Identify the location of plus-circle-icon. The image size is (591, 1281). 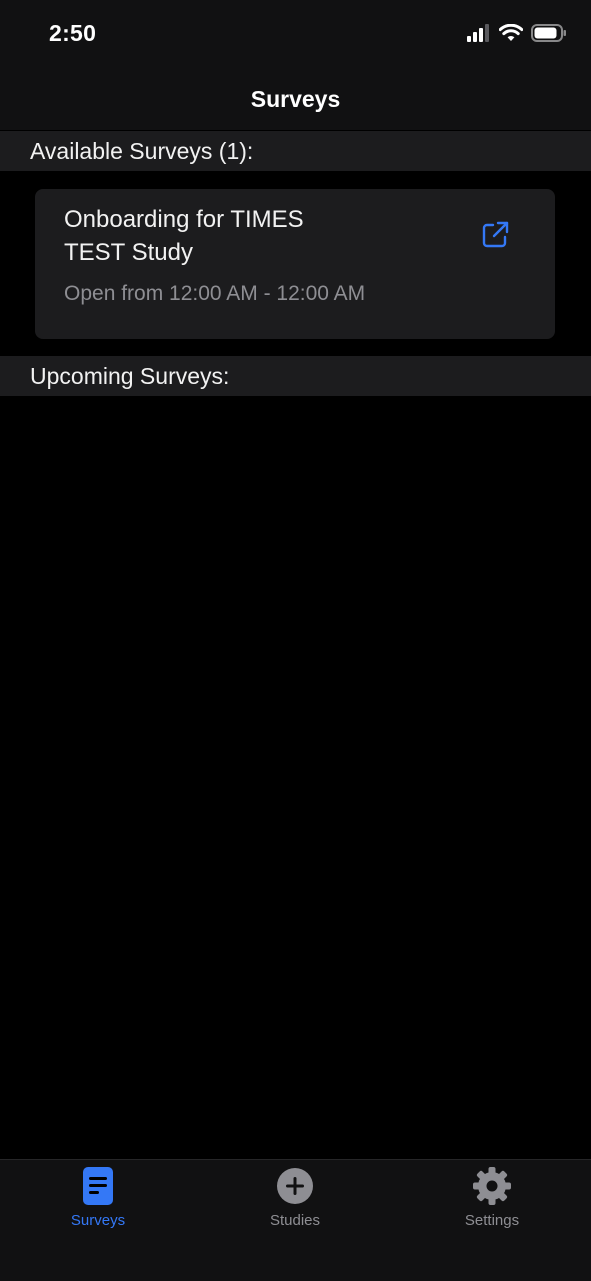
(295, 1186).